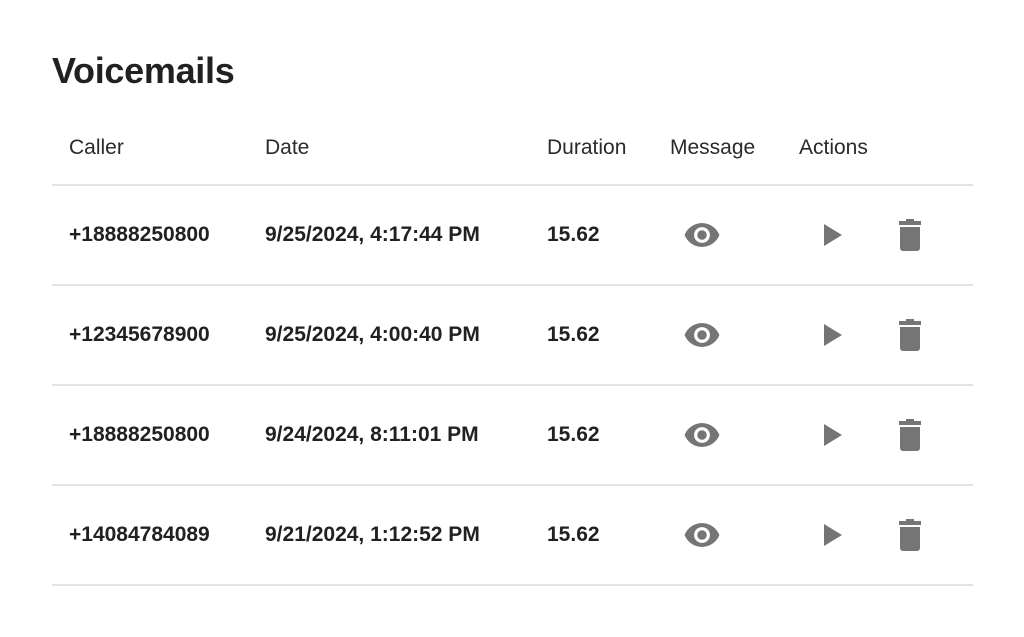  What do you see at coordinates (372, 534) in the screenshot?
I see `date-cell: 9/21/2024, 1:12:52 PM` at bounding box center [372, 534].